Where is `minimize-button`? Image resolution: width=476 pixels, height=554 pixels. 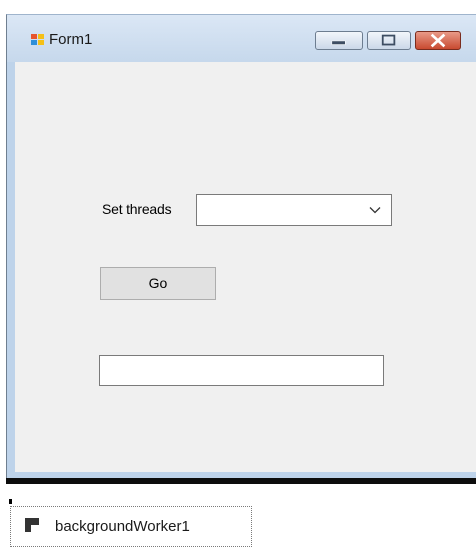
minimize-button is located at coordinates (339, 40).